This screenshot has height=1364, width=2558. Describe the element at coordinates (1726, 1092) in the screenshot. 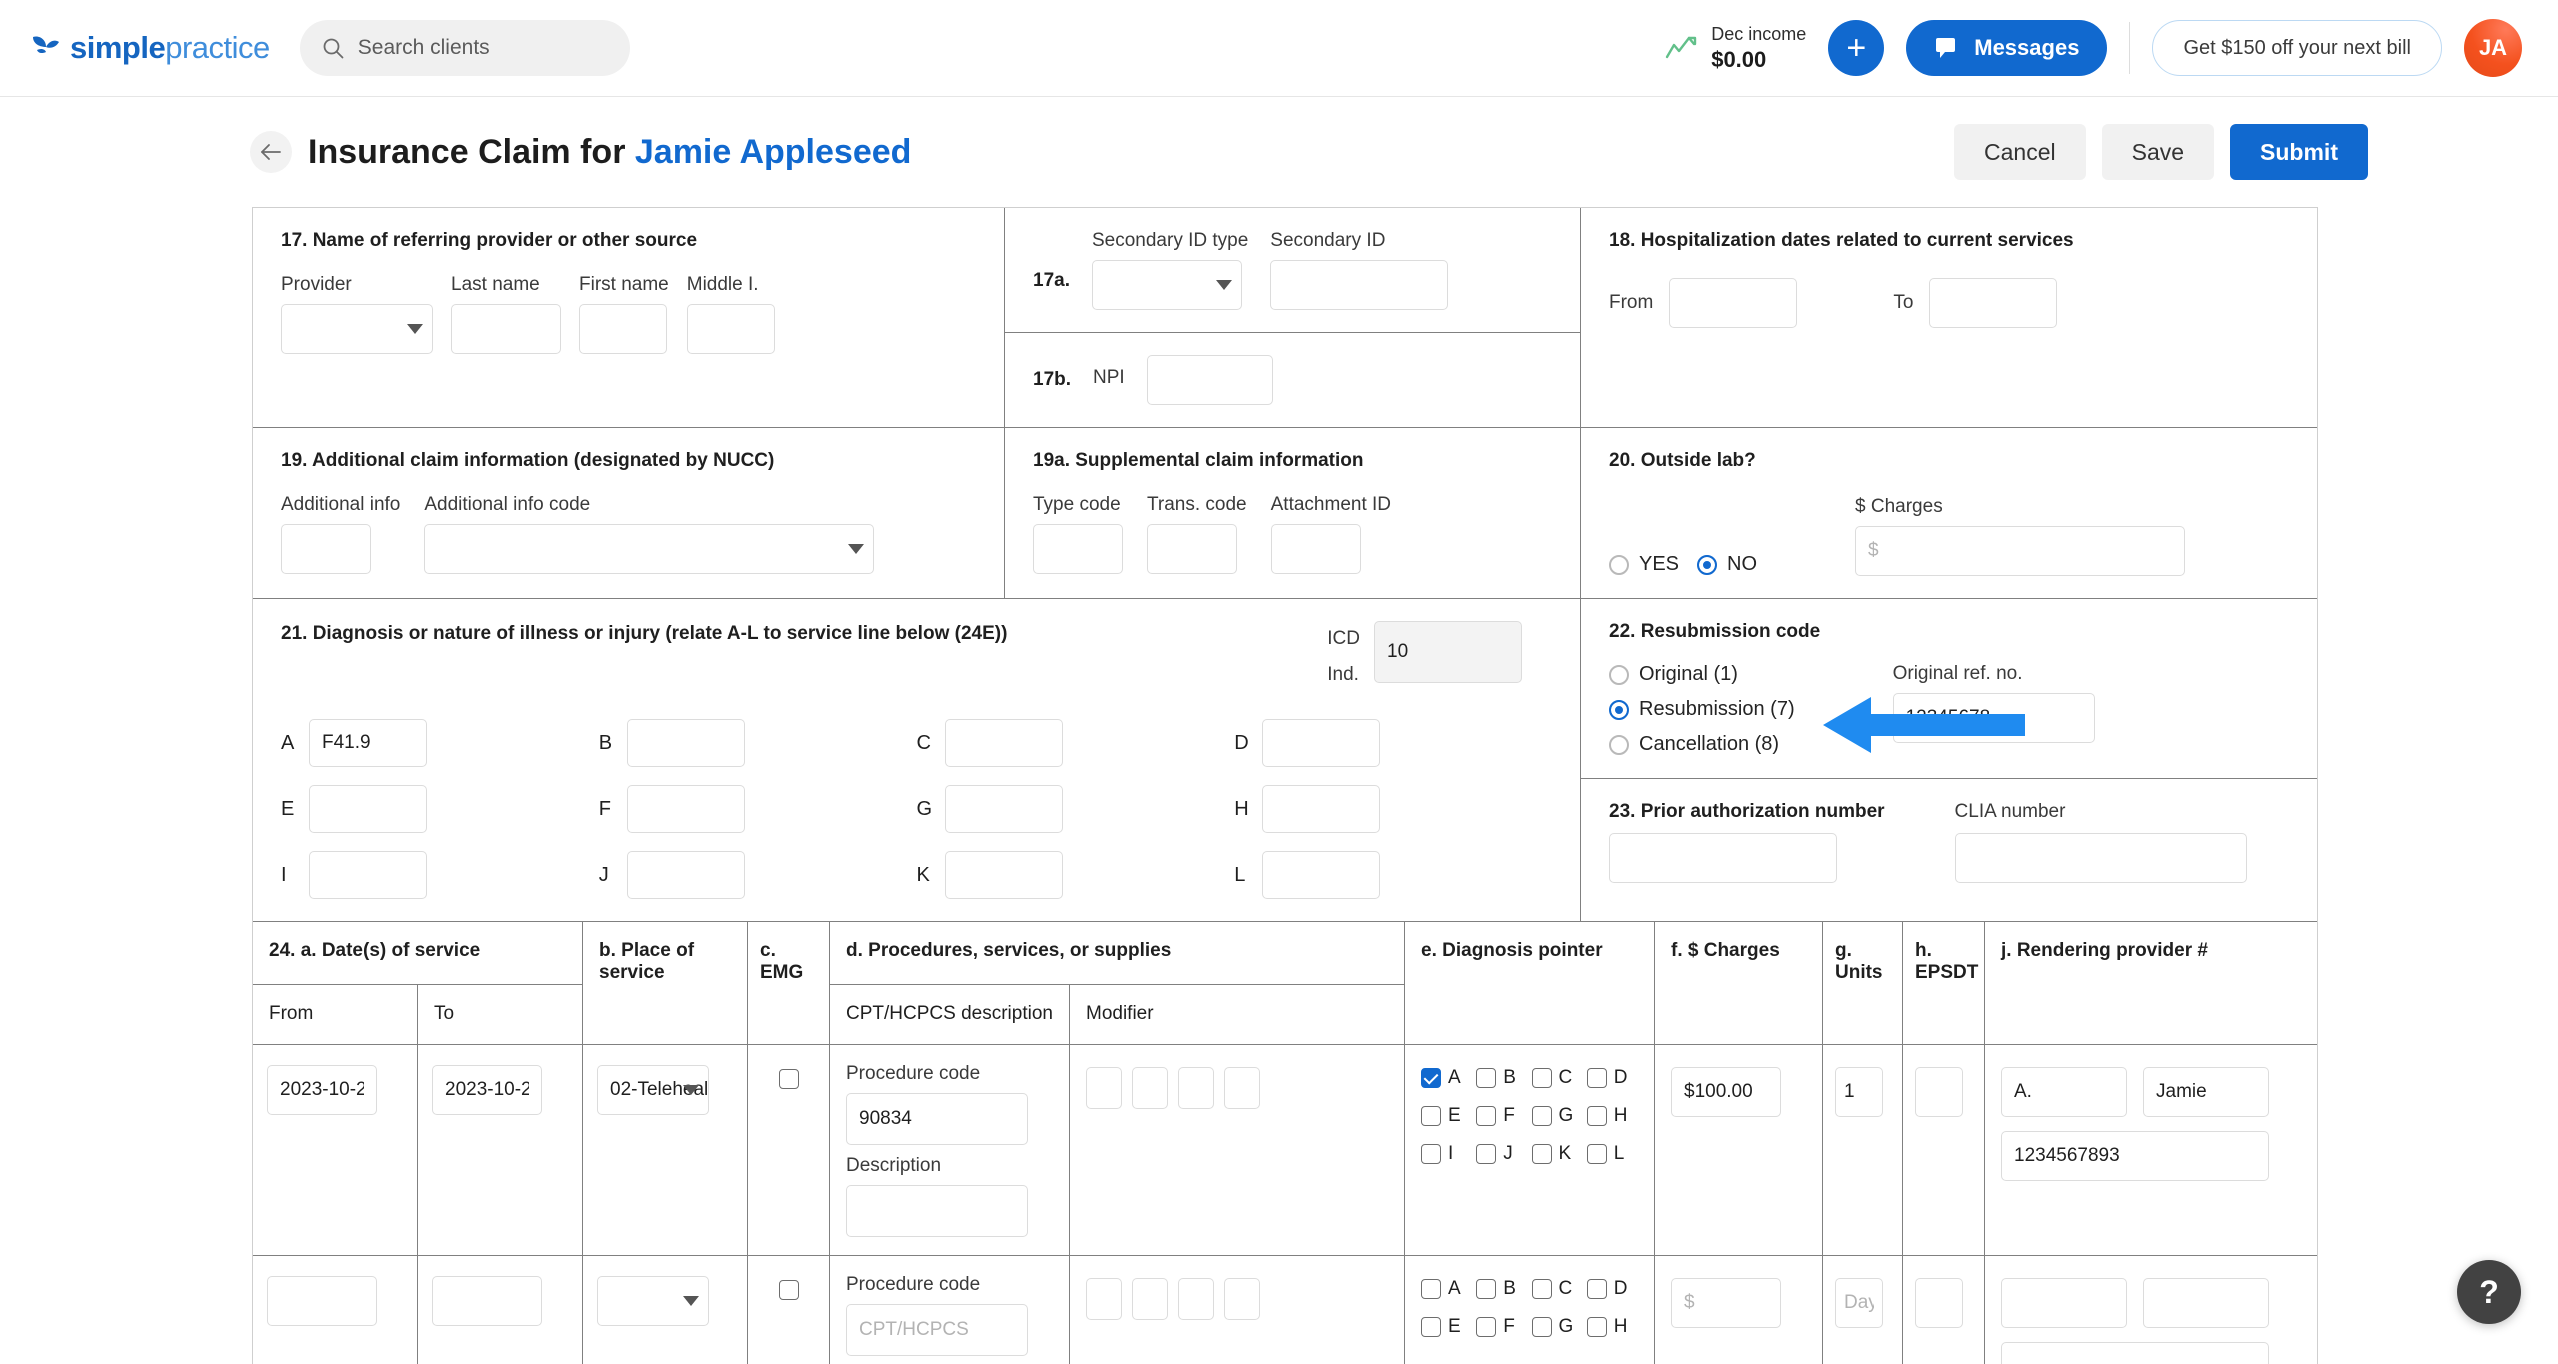

I see `row1-charges-input` at that location.